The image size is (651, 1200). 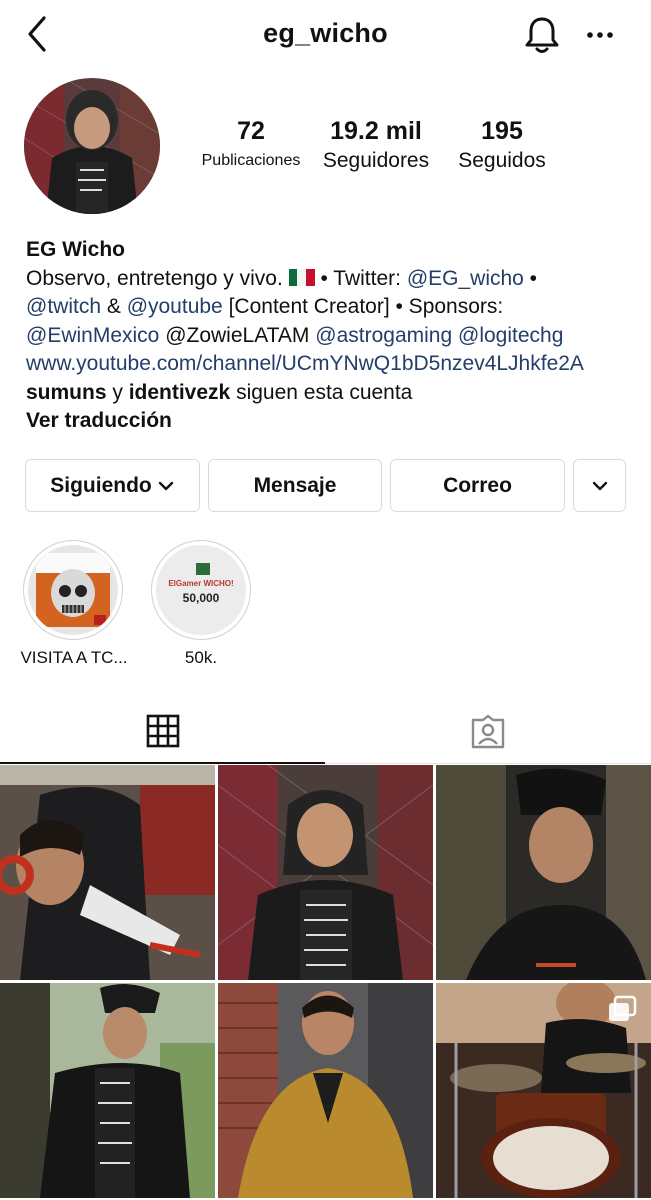 What do you see at coordinates (201, 590) in the screenshot?
I see `highlight-cover: ElGamer WICHO! 50,000` at bounding box center [201, 590].